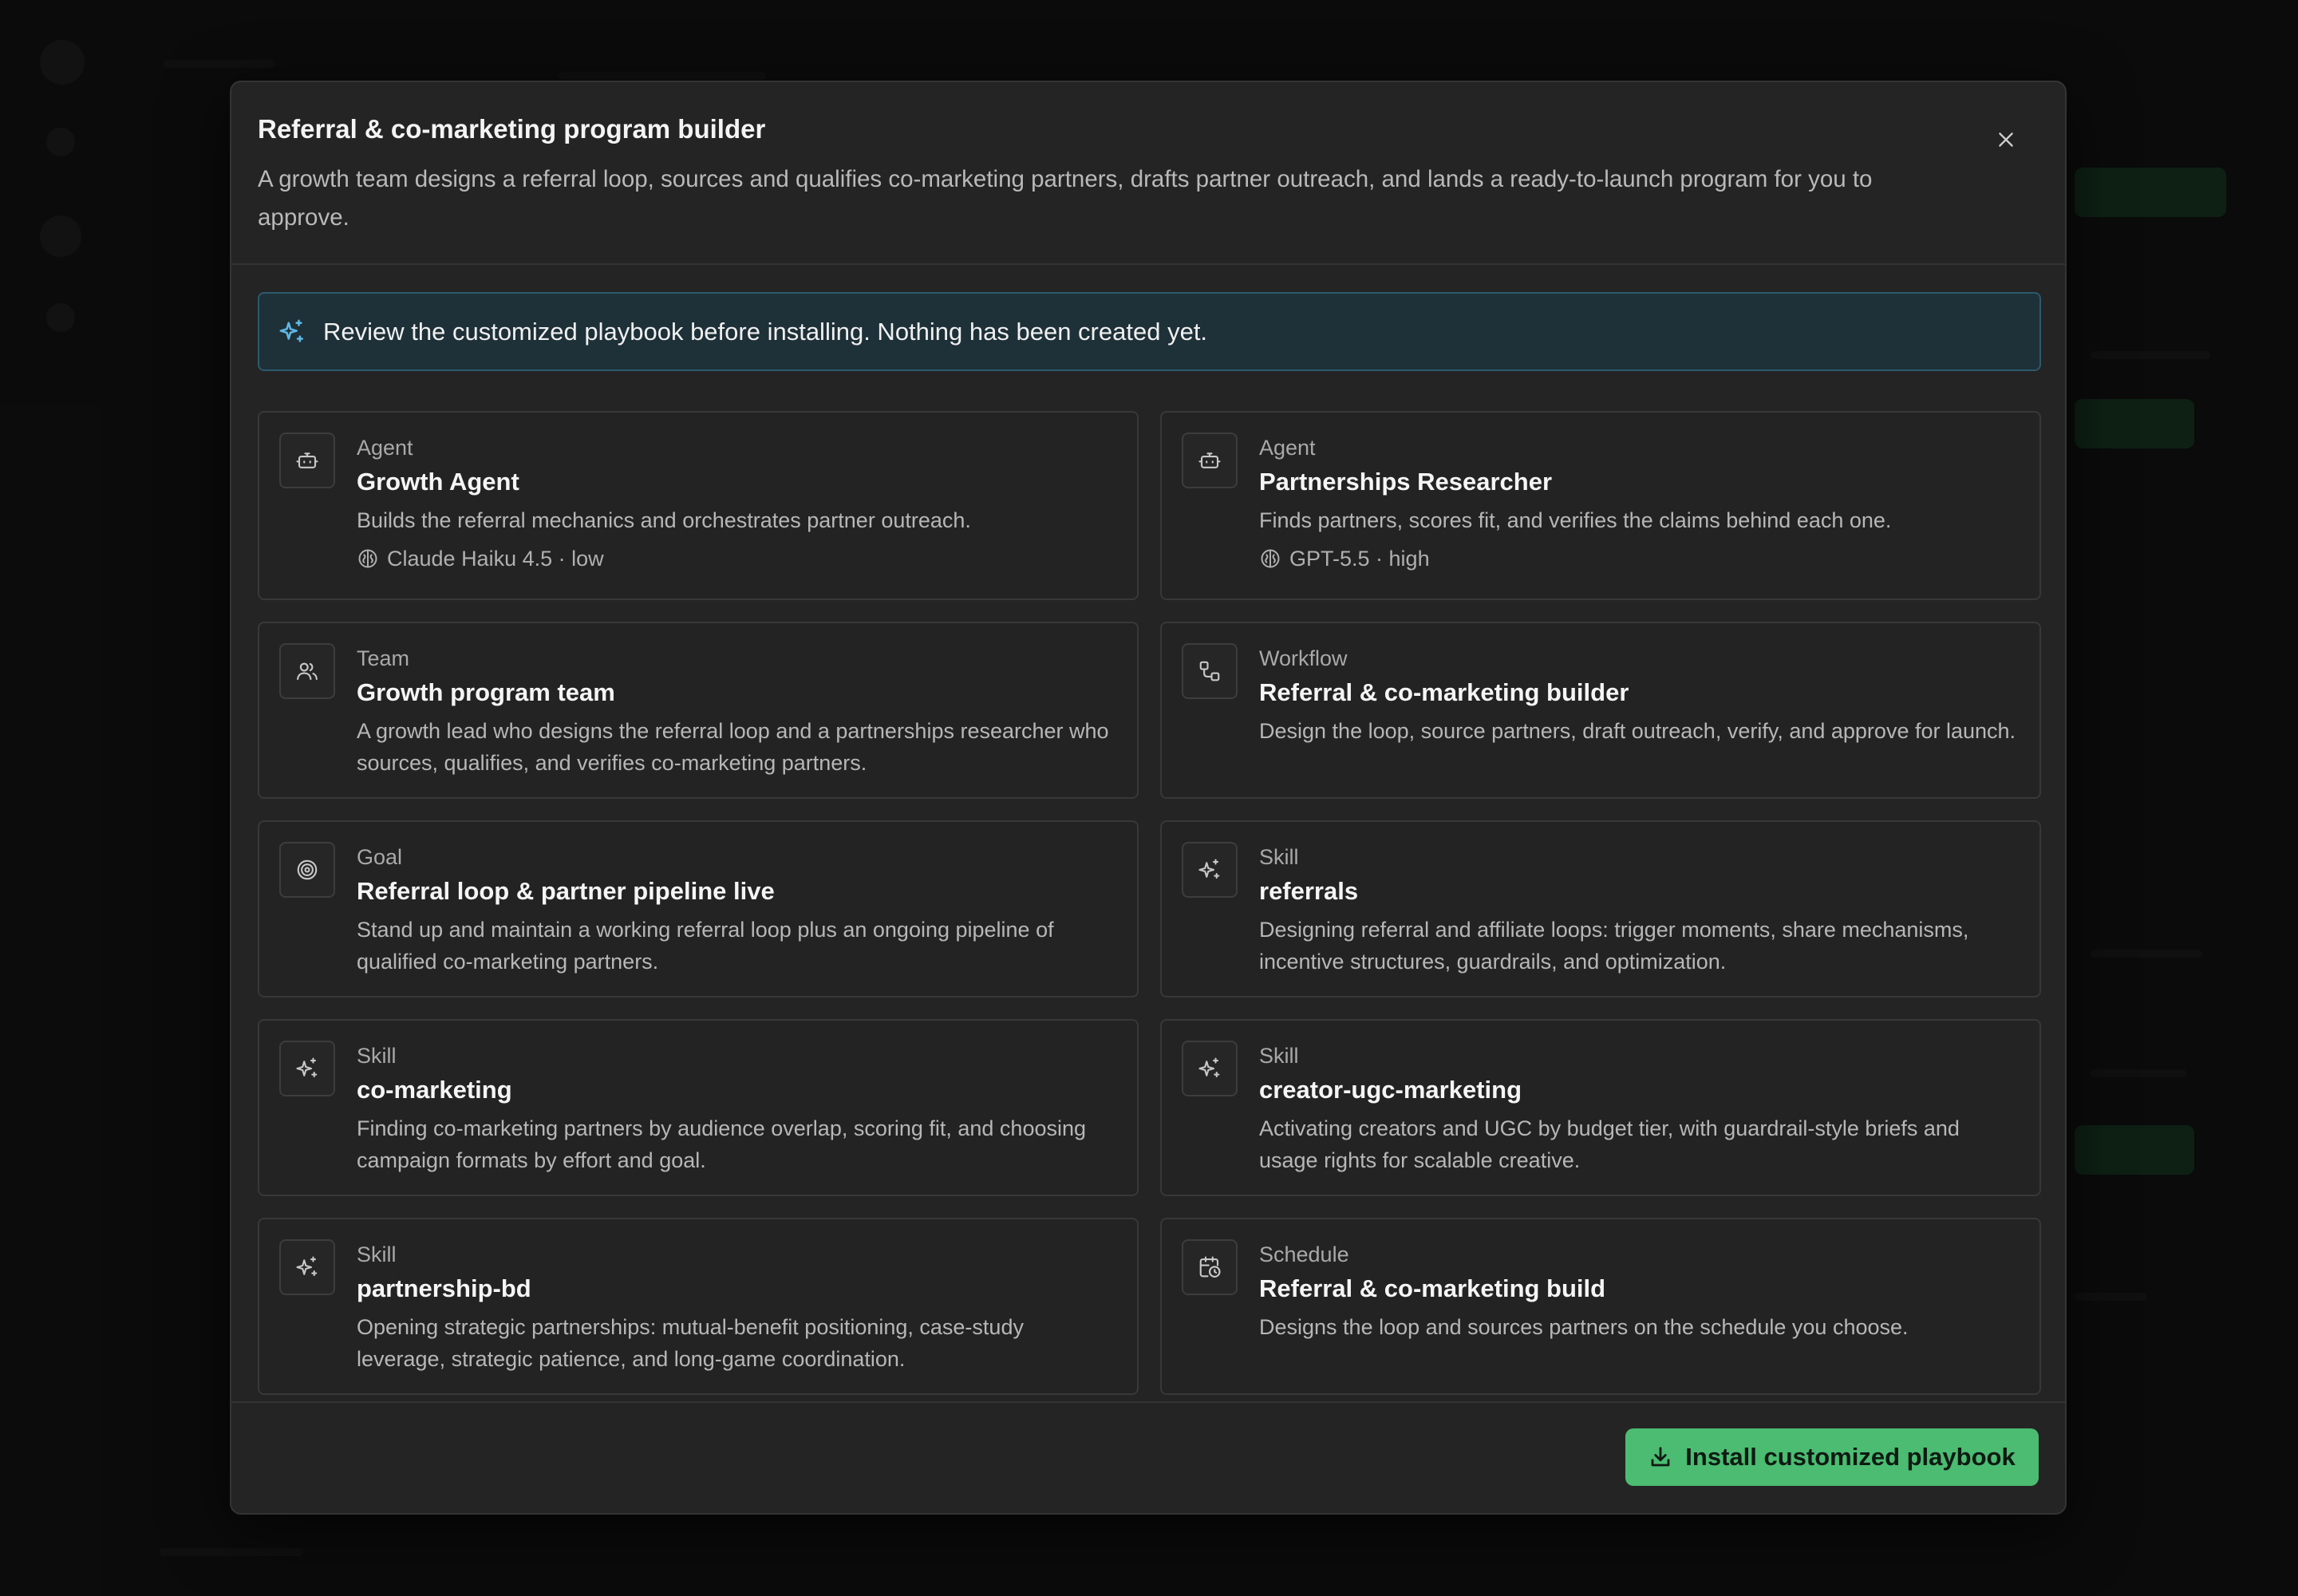 The image size is (2298, 1596). Describe the element at coordinates (1304, 658) in the screenshot. I see `item-kind: Workflow` at that location.